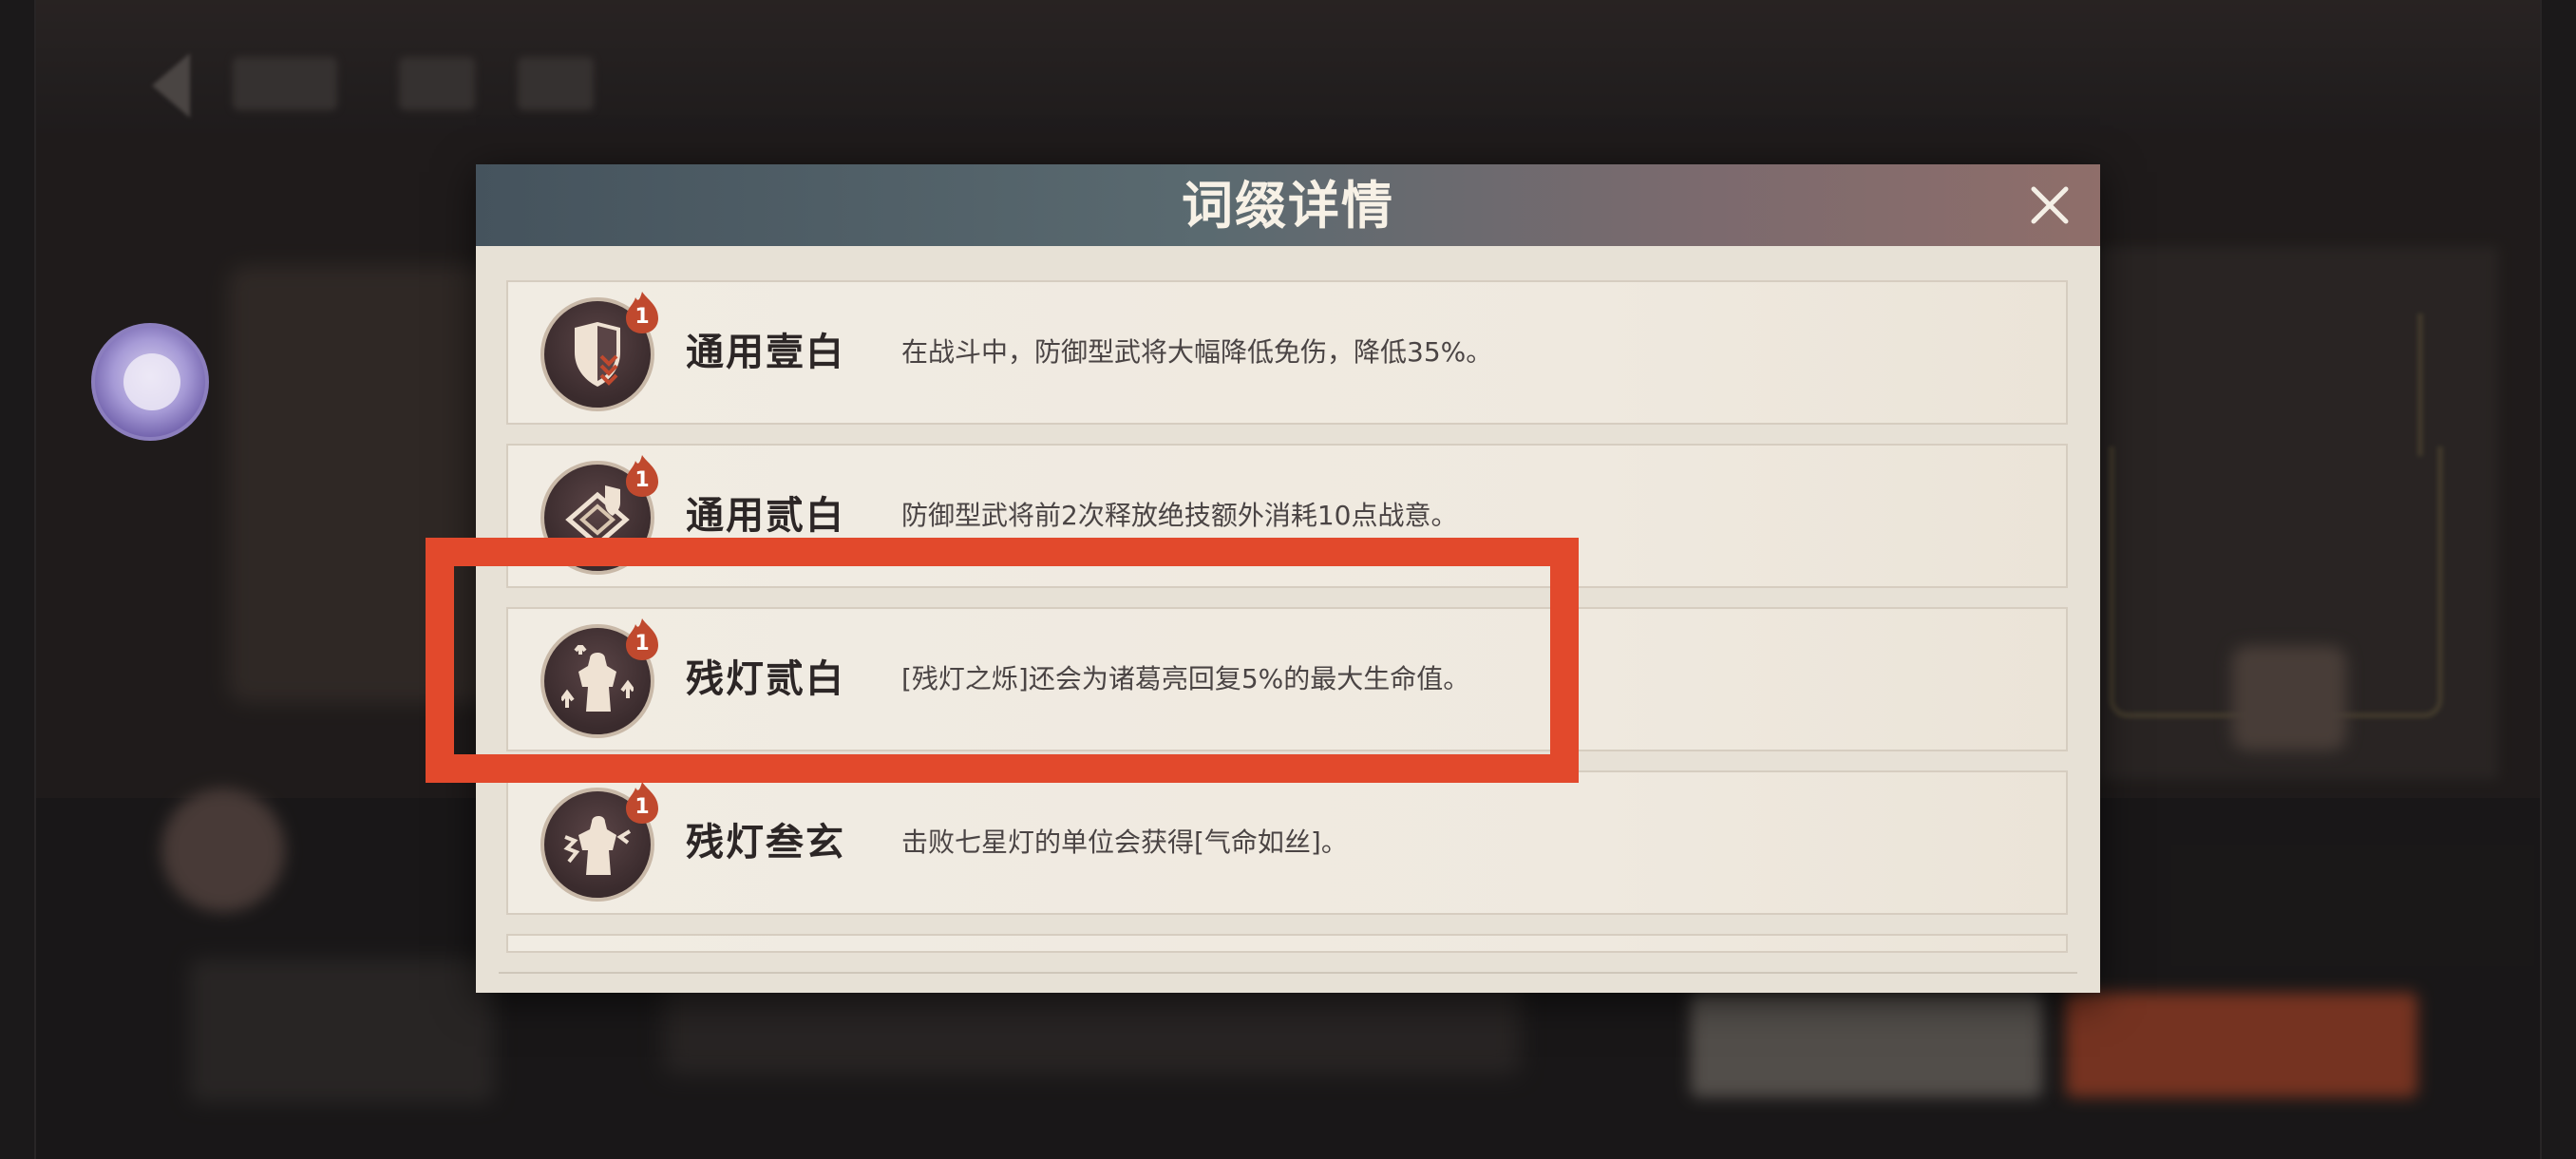 The height and width of the screenshot is (1159, 2576). I want to click on affix-name: 残灯叁玄, so click(765, 842).